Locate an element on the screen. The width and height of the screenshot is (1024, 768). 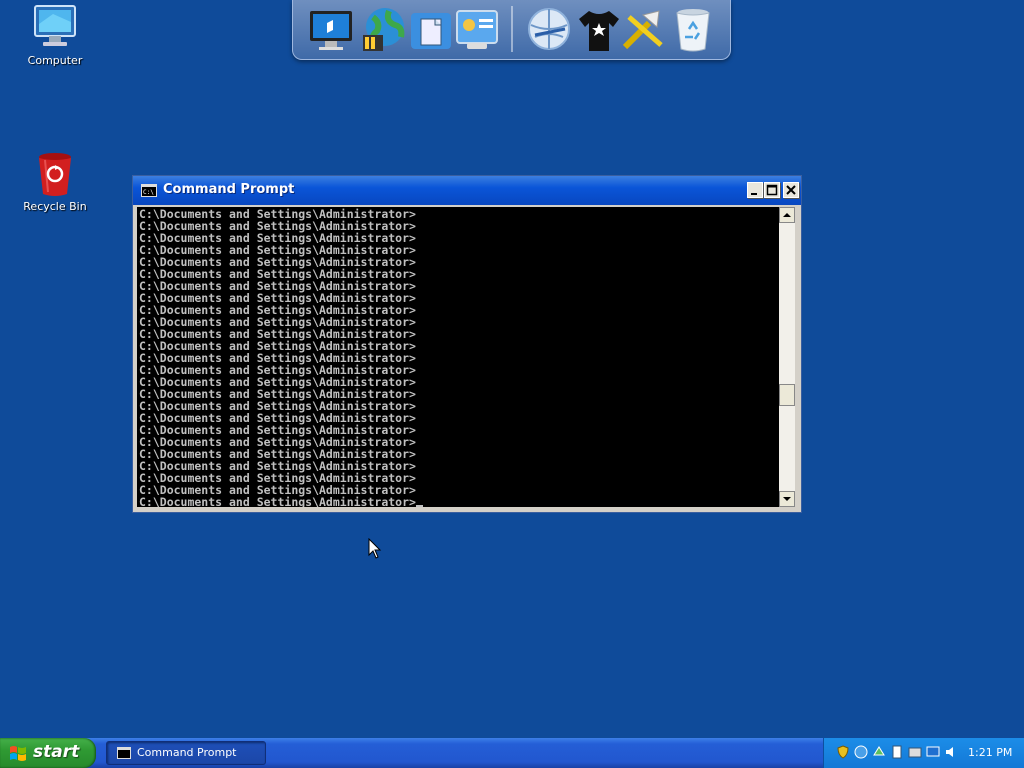
start-button: start is located at coordinates (48, 753).